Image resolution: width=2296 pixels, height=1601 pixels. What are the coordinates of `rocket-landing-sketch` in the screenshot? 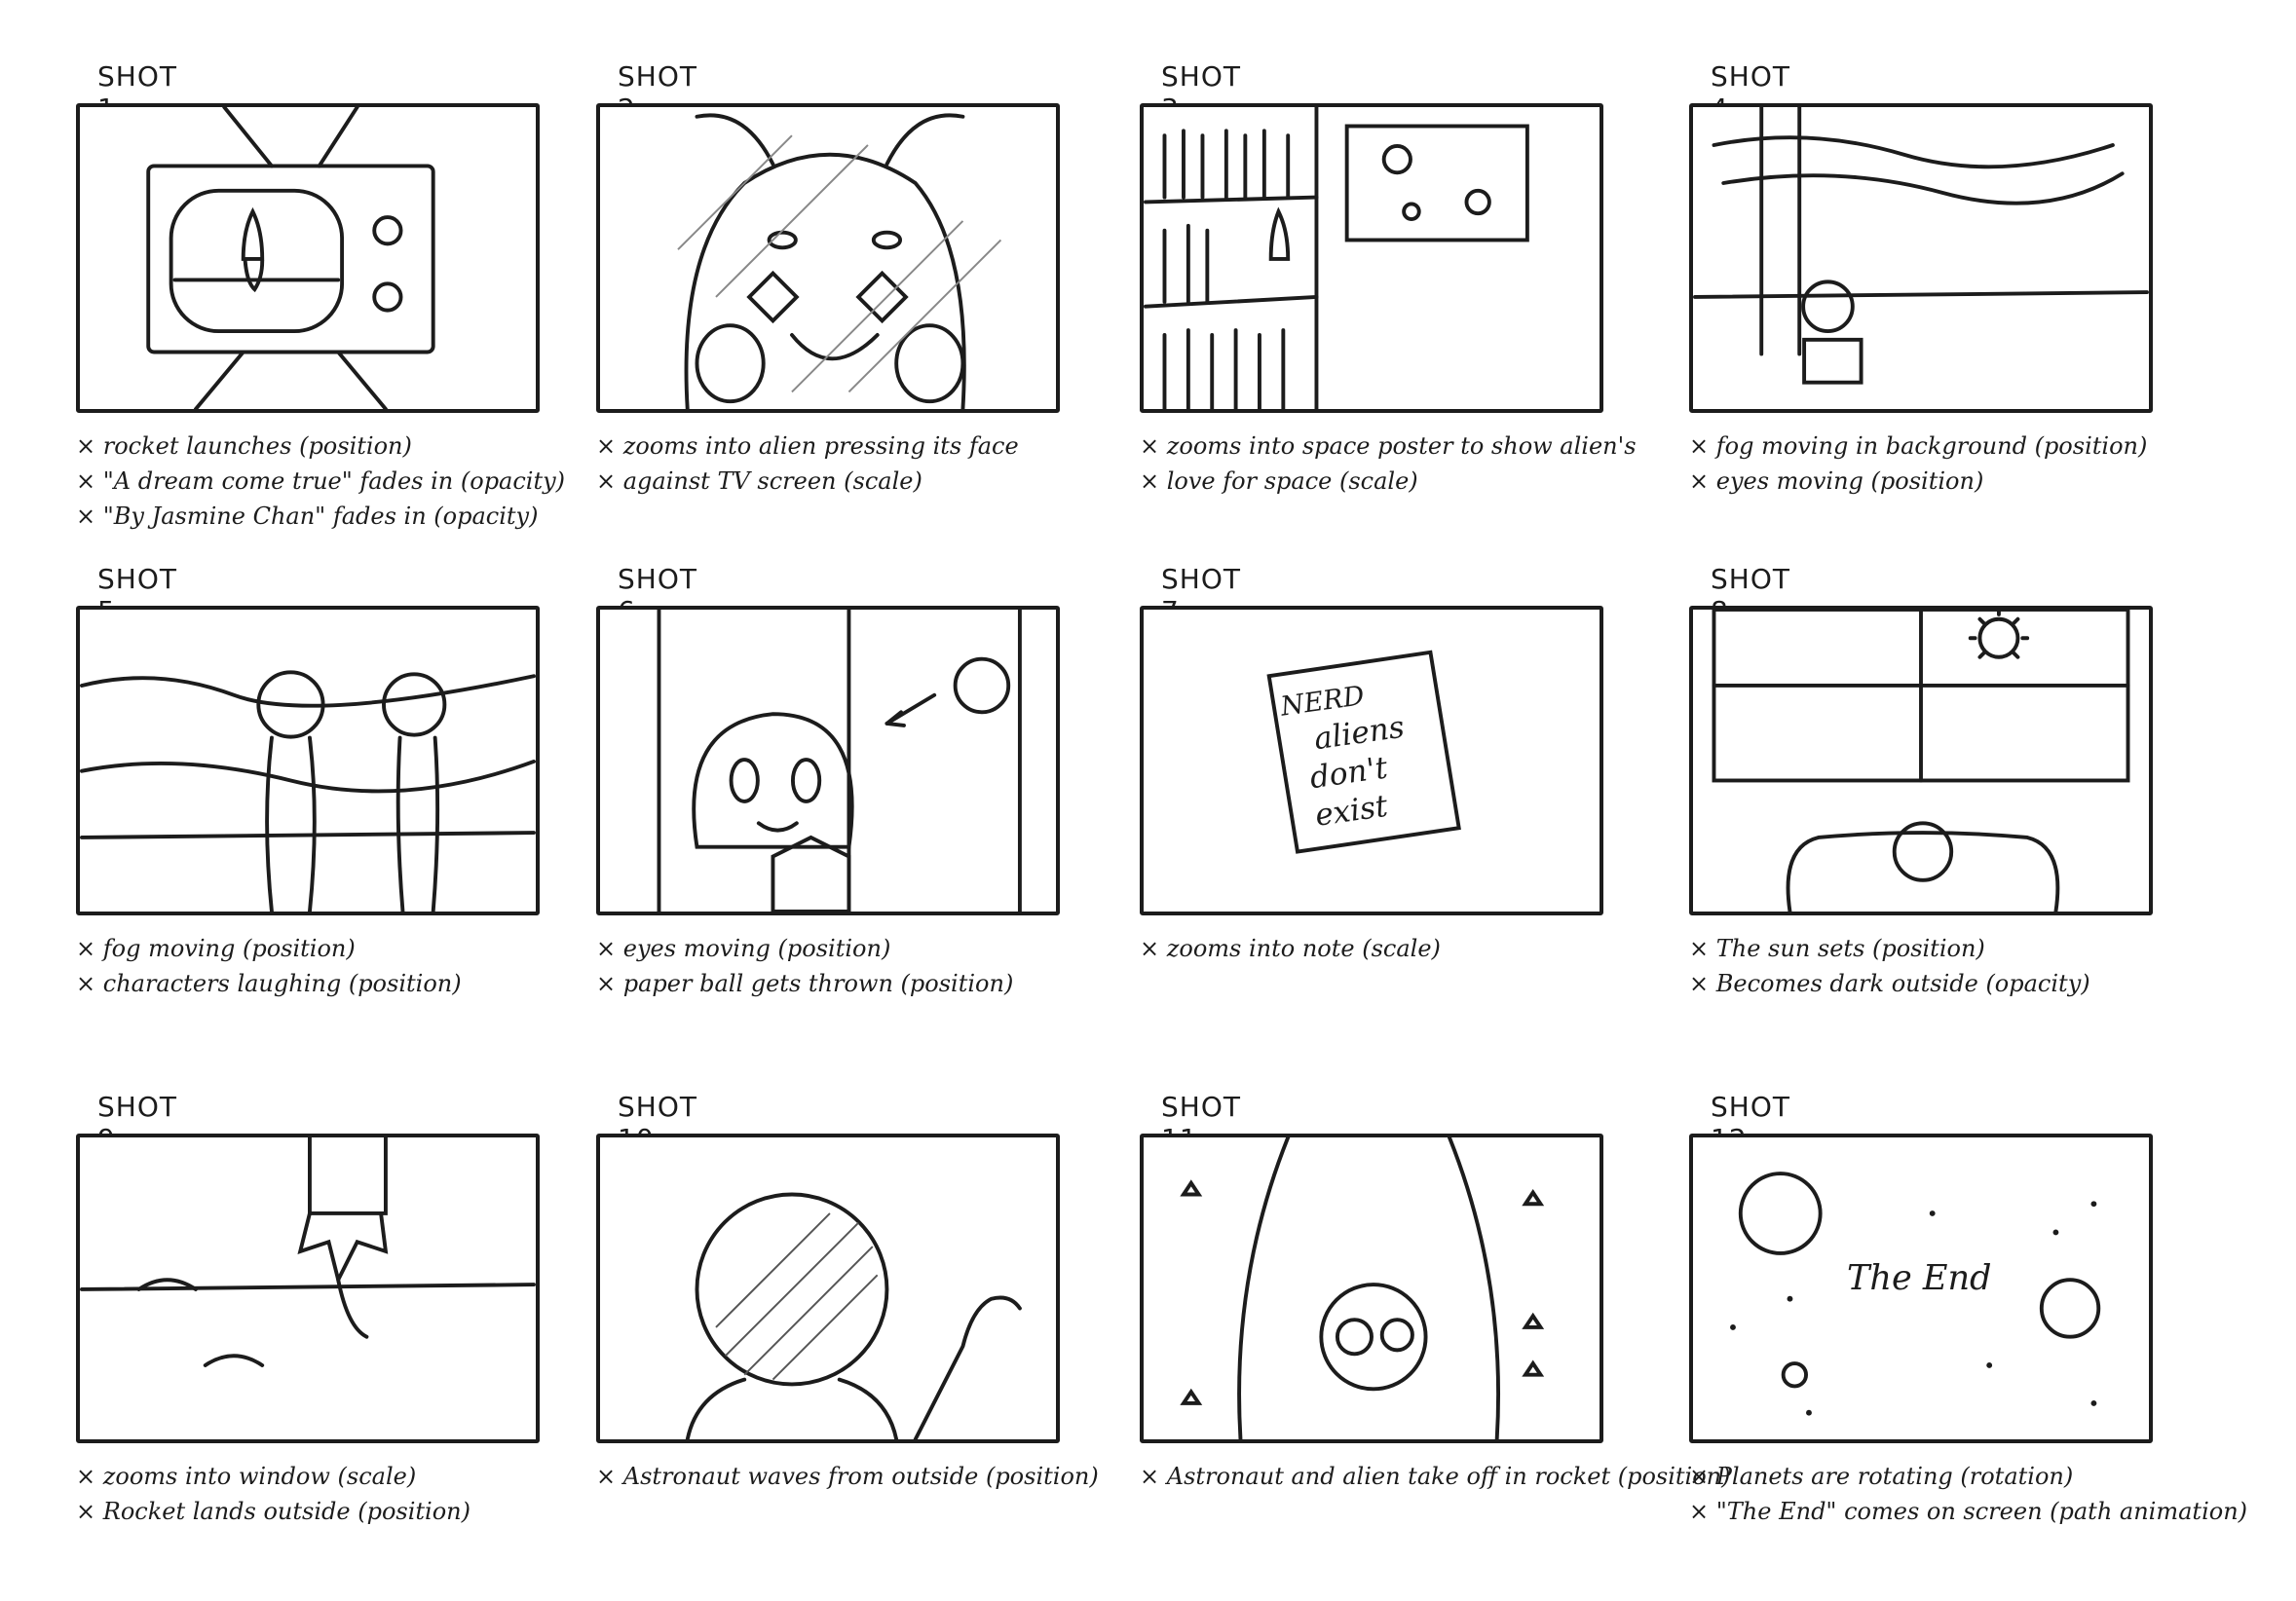 It's located at (308, 1252).